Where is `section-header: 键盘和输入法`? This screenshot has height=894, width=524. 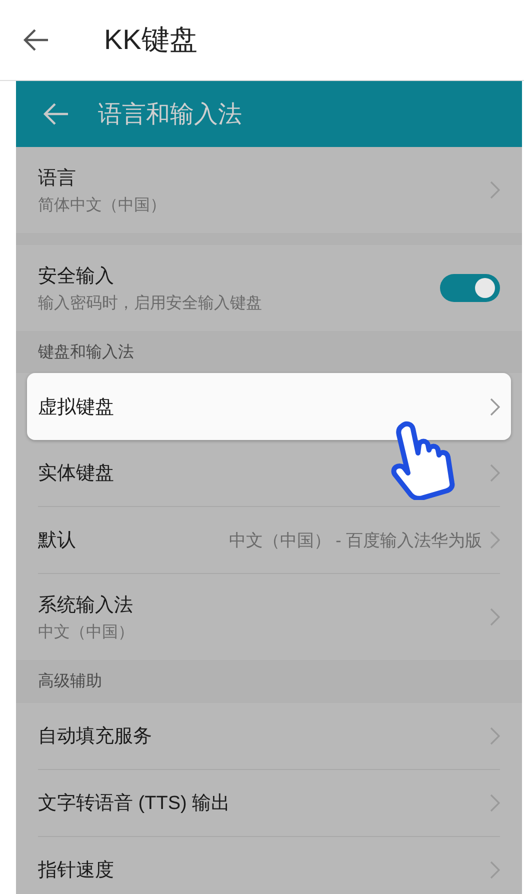 section-header: 键盘和输入法 is located at coordinates (86, 352).